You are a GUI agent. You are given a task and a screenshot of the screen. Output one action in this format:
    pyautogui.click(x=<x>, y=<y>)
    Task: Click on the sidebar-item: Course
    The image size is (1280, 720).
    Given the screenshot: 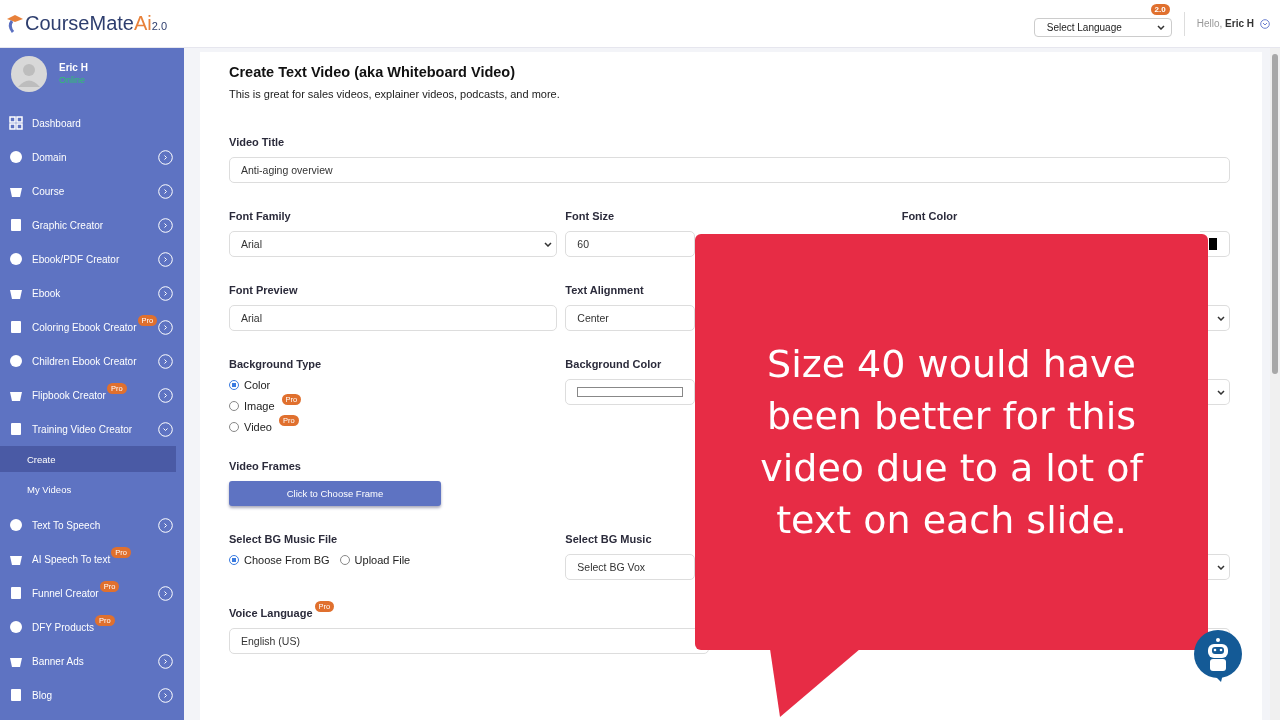 What is the action you would take?
    pyautogui.click(x=92, y=191)
    